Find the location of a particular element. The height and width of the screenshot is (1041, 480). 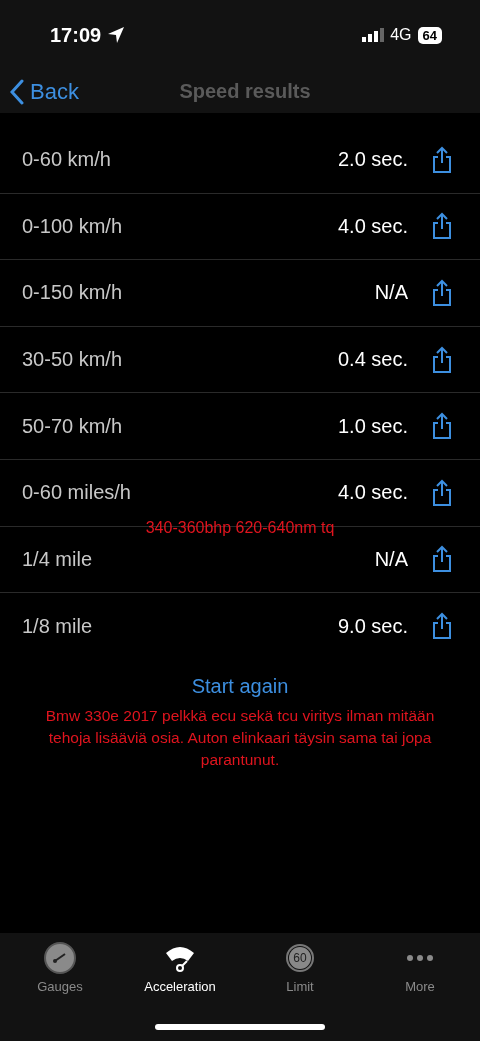

location-arrow-icon is located at coordinates (116, 35).